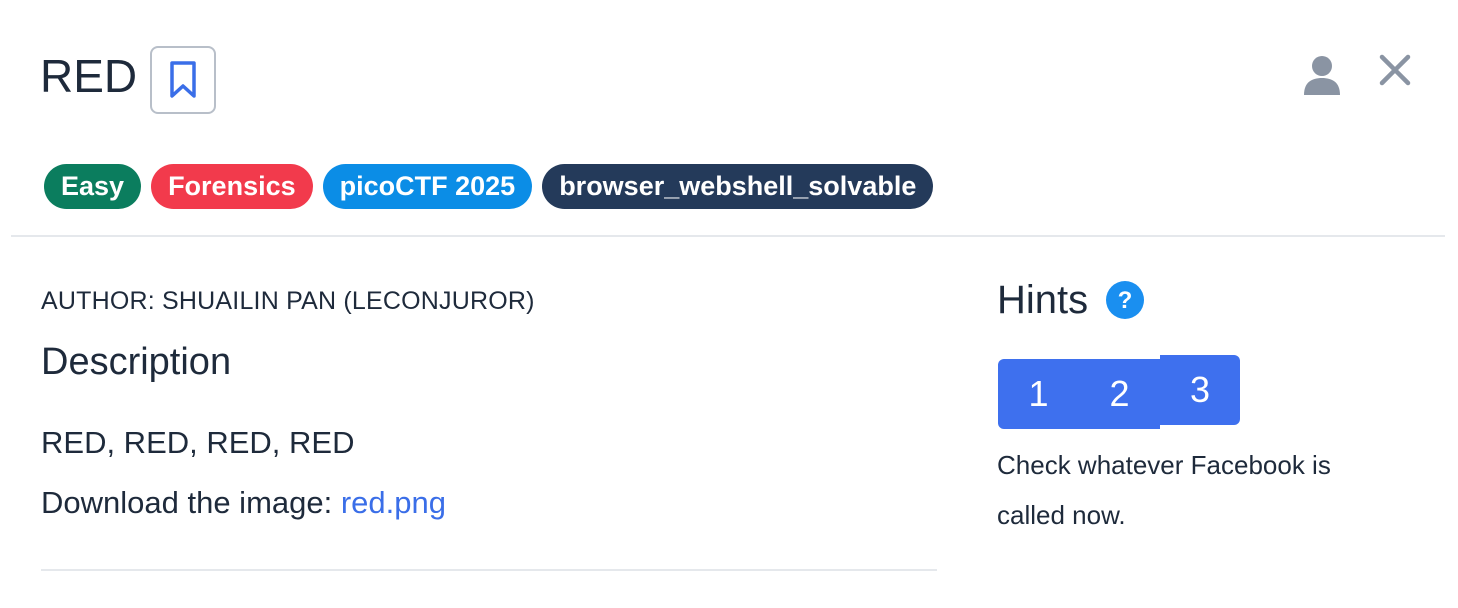 The image size is (1458, 608). Describe the element at coordinates (232, 186) in the screenshot. I see `tag-category: Forensics` at that location.